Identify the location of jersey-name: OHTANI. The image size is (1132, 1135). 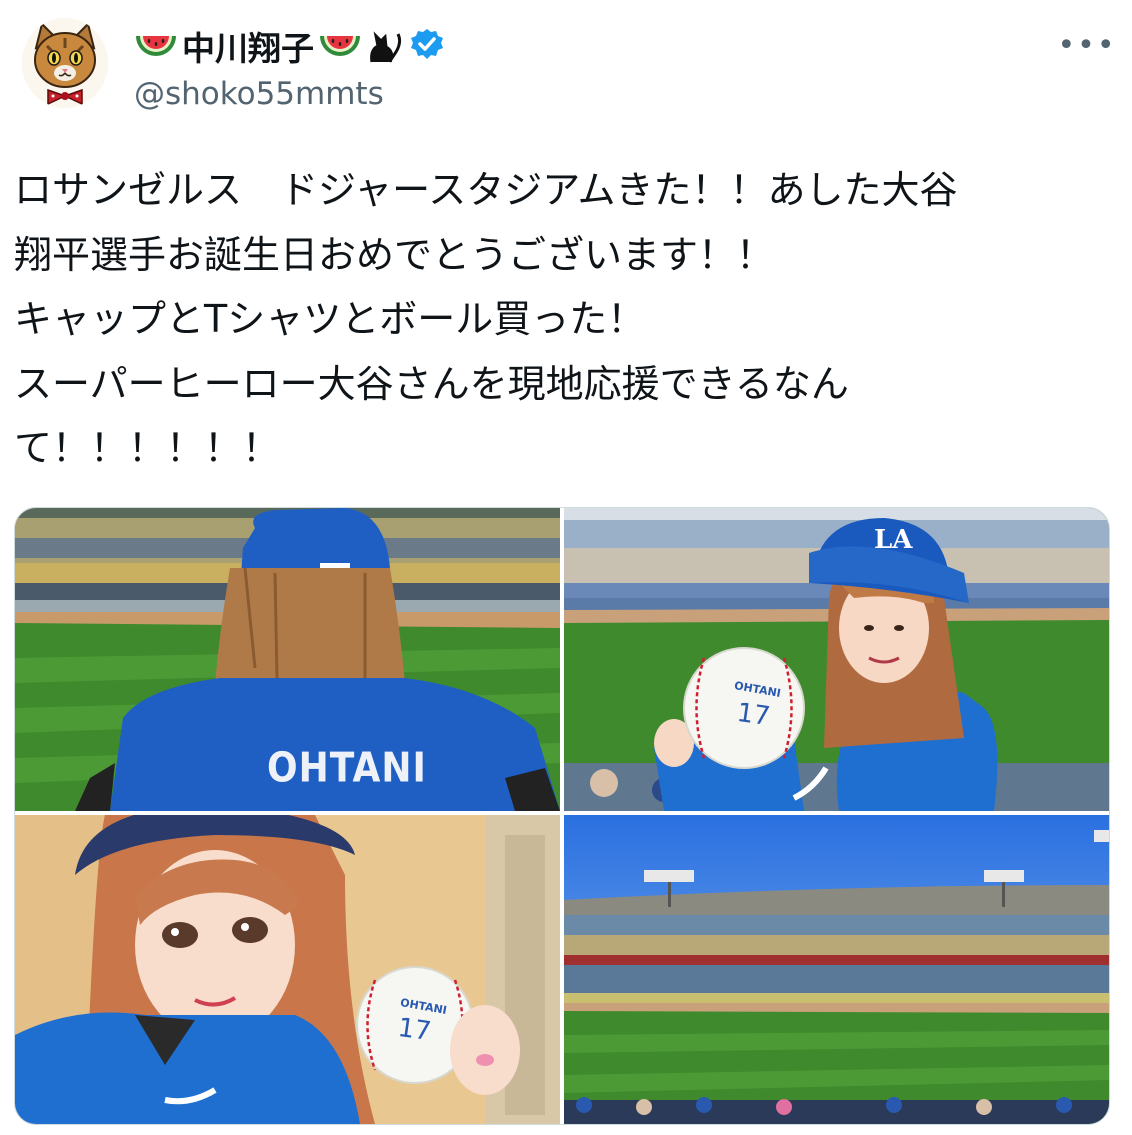
(347, 768).